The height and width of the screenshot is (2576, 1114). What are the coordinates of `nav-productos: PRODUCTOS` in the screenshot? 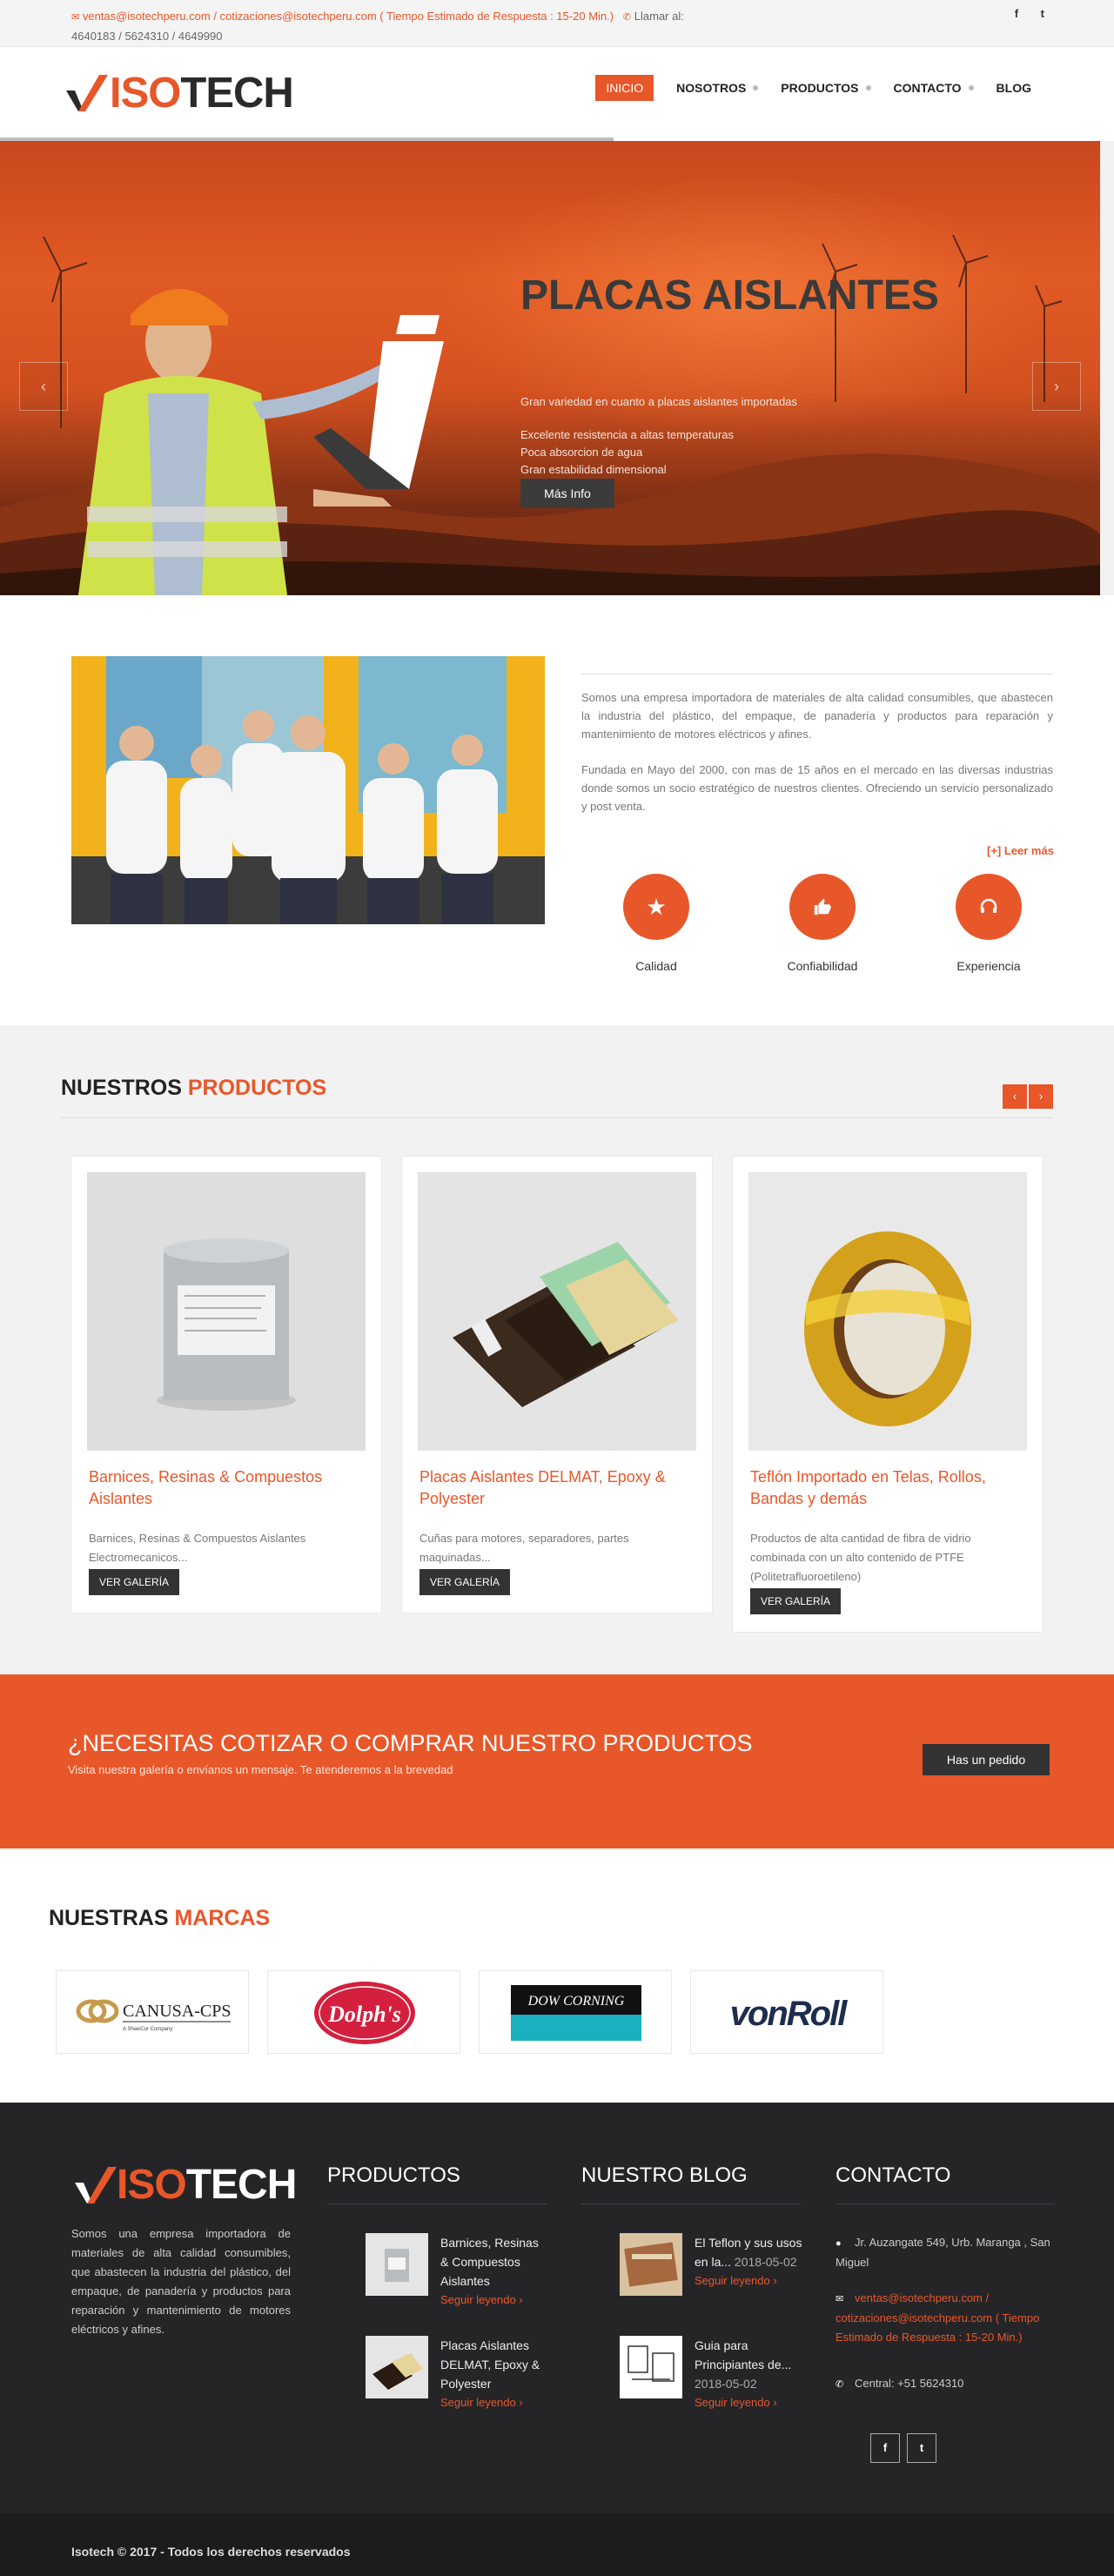 It's located at (826, 88).